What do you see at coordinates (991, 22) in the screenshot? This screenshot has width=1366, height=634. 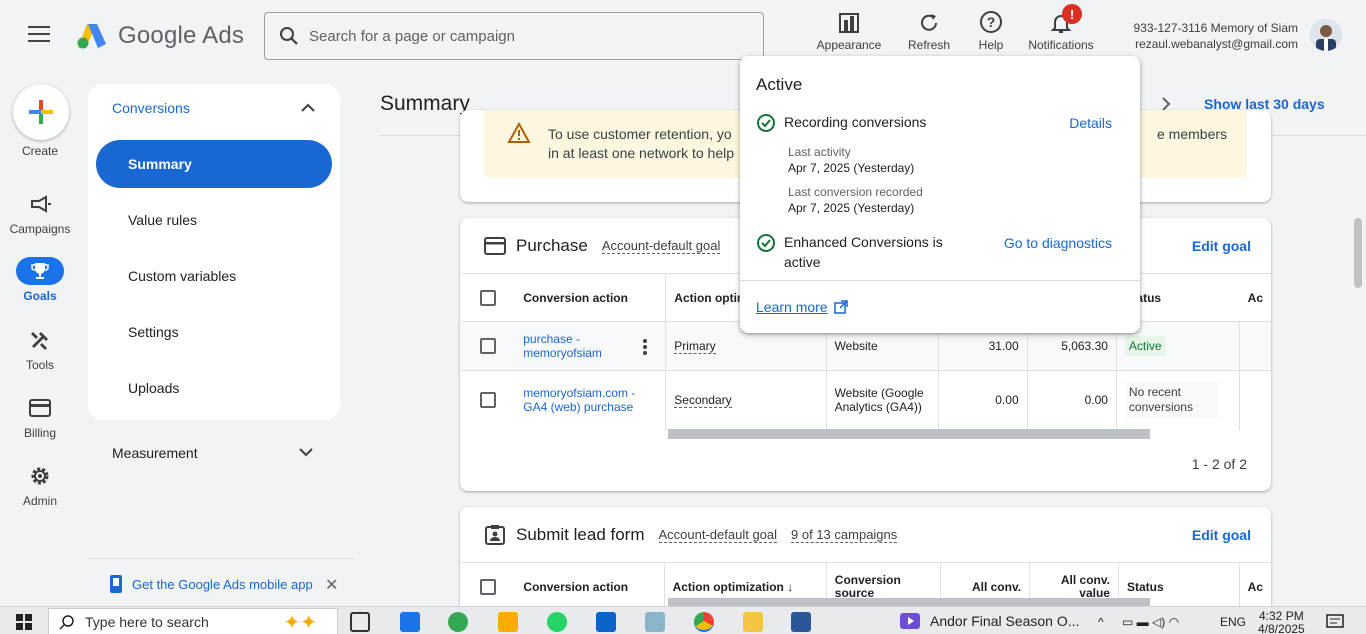 I see `help-icon: ?` at bounding box center [991, 22].